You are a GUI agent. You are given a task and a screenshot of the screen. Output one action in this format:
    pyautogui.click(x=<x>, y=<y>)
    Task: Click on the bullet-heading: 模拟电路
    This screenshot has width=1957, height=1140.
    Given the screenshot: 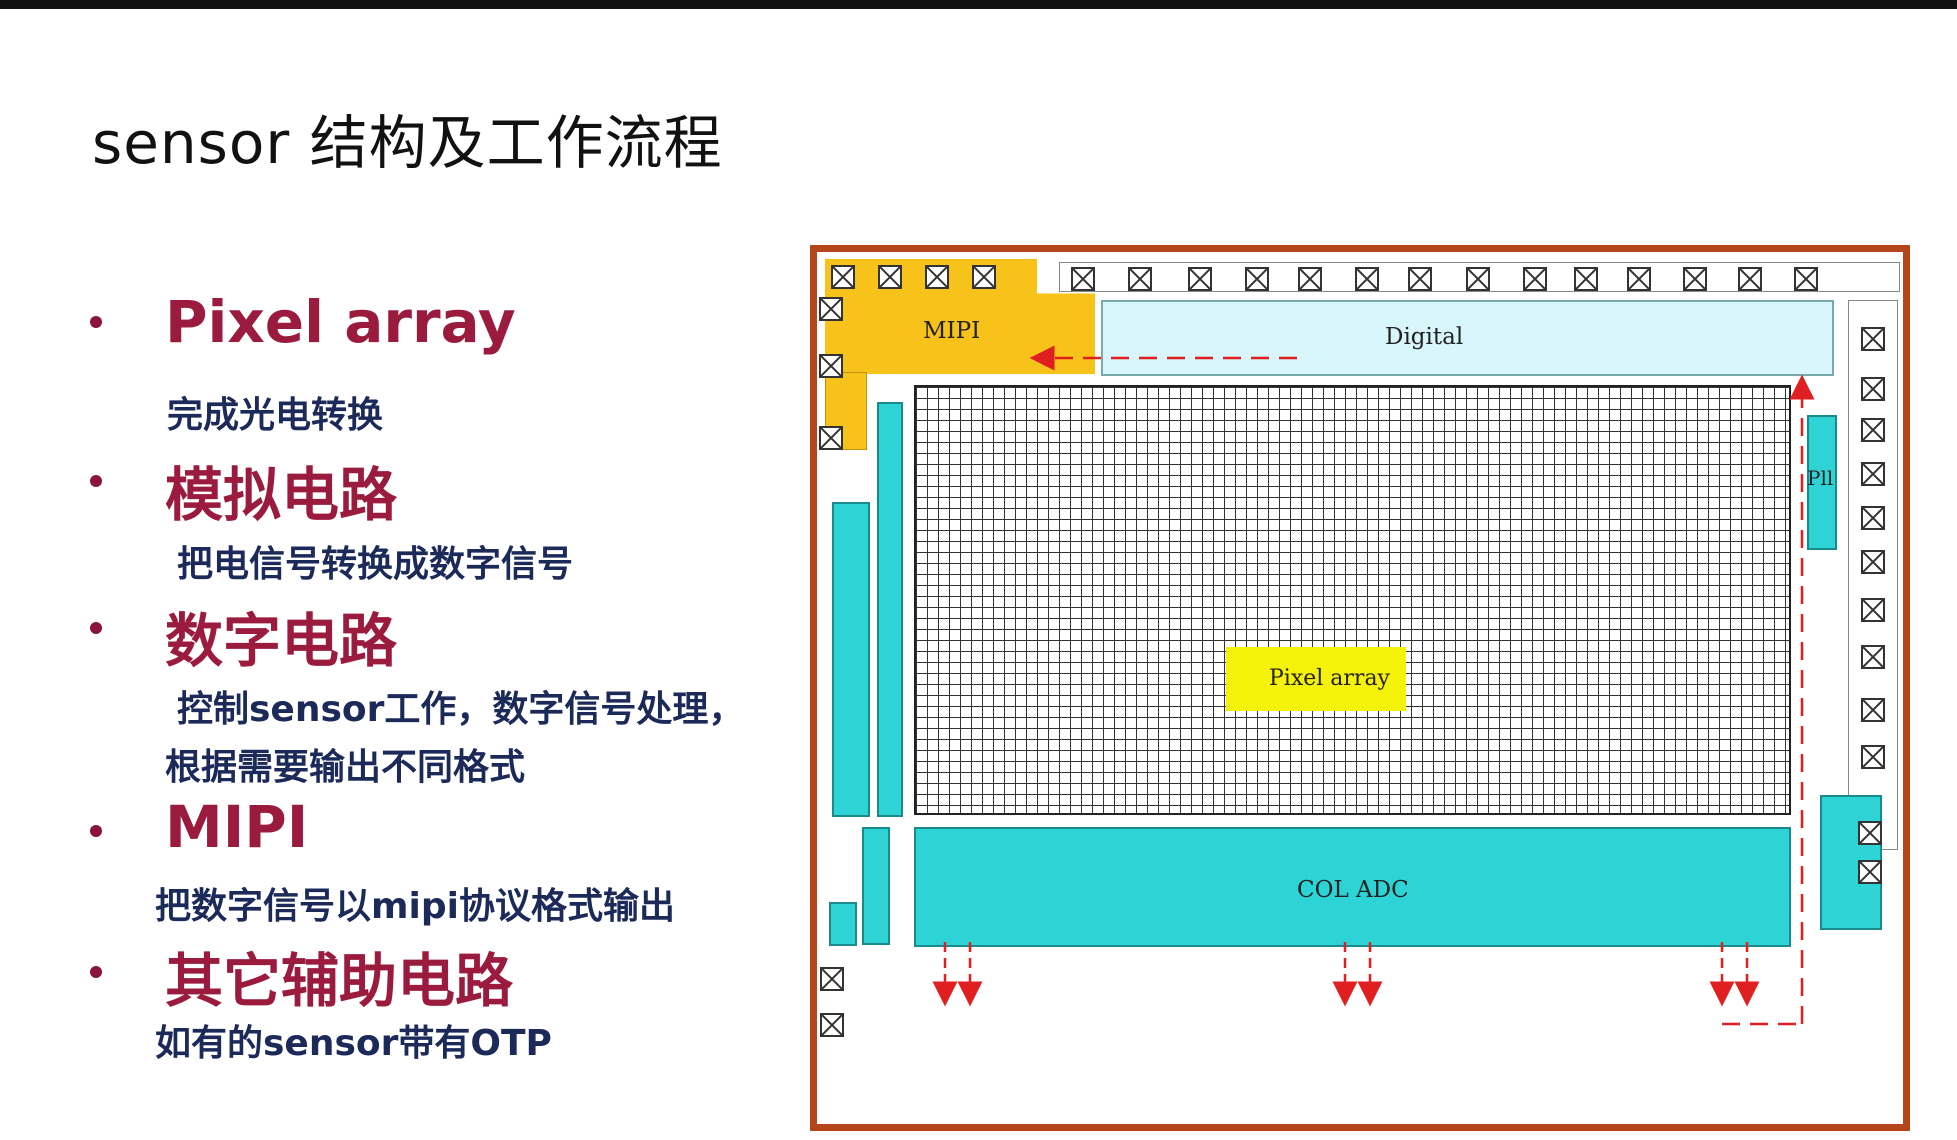 What is the action you would take?
    pyautogui.click(x=281, y=495)
    